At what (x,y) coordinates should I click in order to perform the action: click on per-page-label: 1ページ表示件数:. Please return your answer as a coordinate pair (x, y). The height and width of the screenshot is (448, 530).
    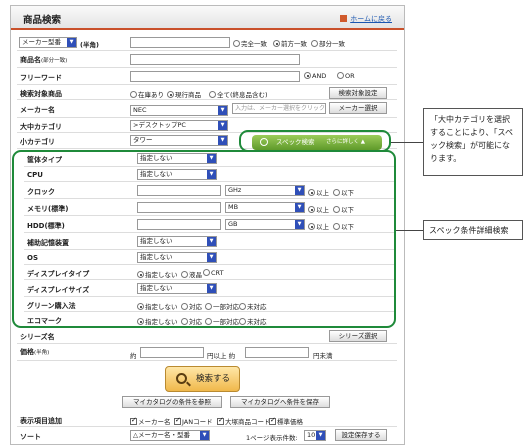
    Looking at the image, I should click on (272, 438).